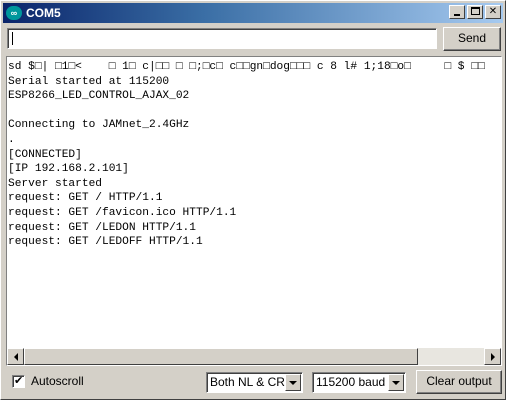 The image size is (506, 400). I want to click on arrow-right-icon, so click(492, 356).